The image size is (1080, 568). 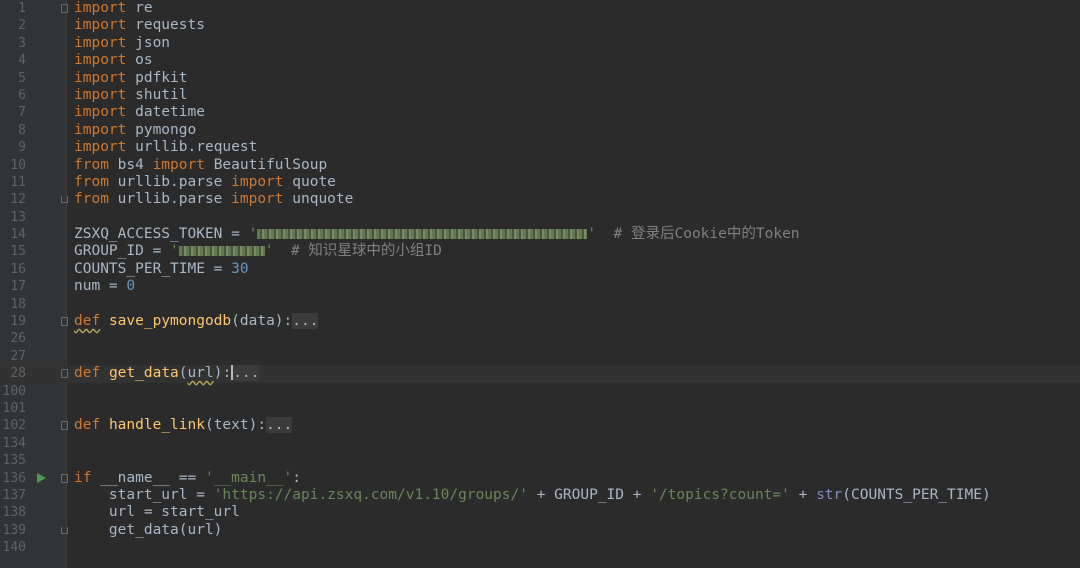 What do you see at coordinates (153, 268) in the screenshot?
I see `variable: COUNTS_PER_TIME =` at bounding box center [153, 268].